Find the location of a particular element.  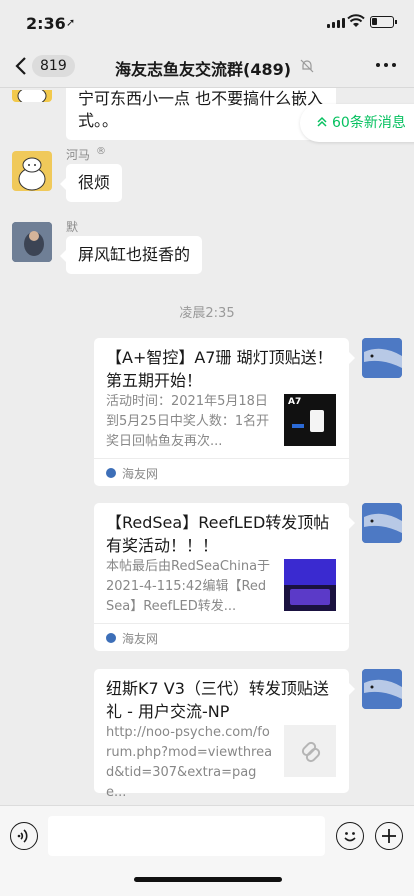

wifi-icon is located at coordinates (356, 20).